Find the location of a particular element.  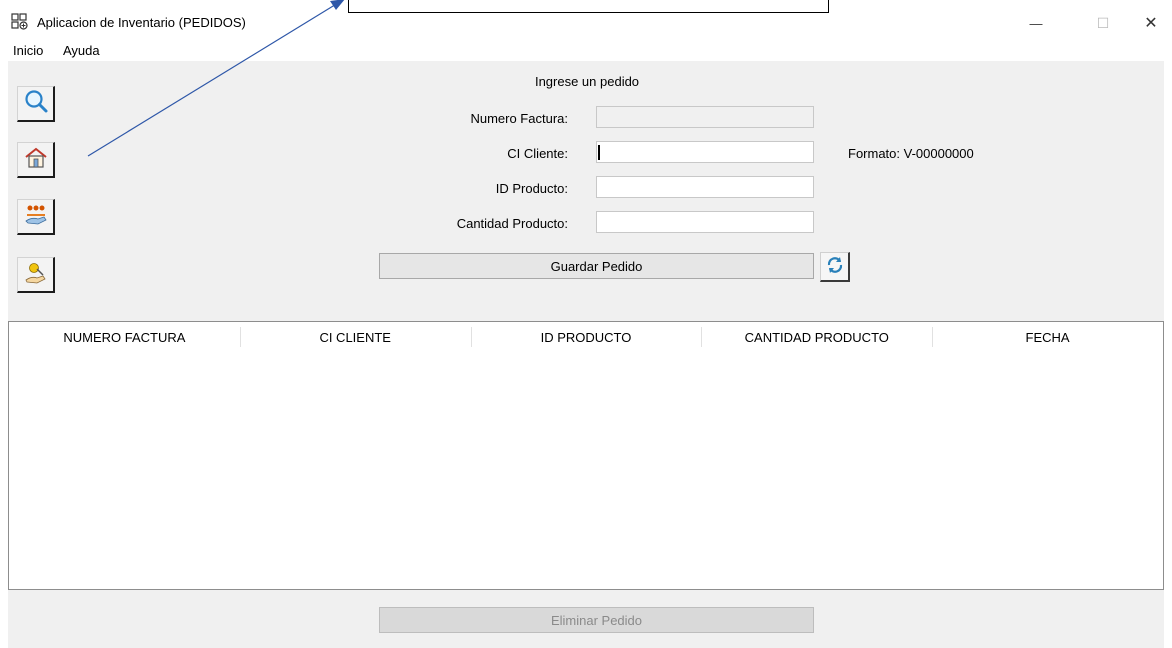

menu-item-ayuda: Ayuda is located at coordinates (81, 50).